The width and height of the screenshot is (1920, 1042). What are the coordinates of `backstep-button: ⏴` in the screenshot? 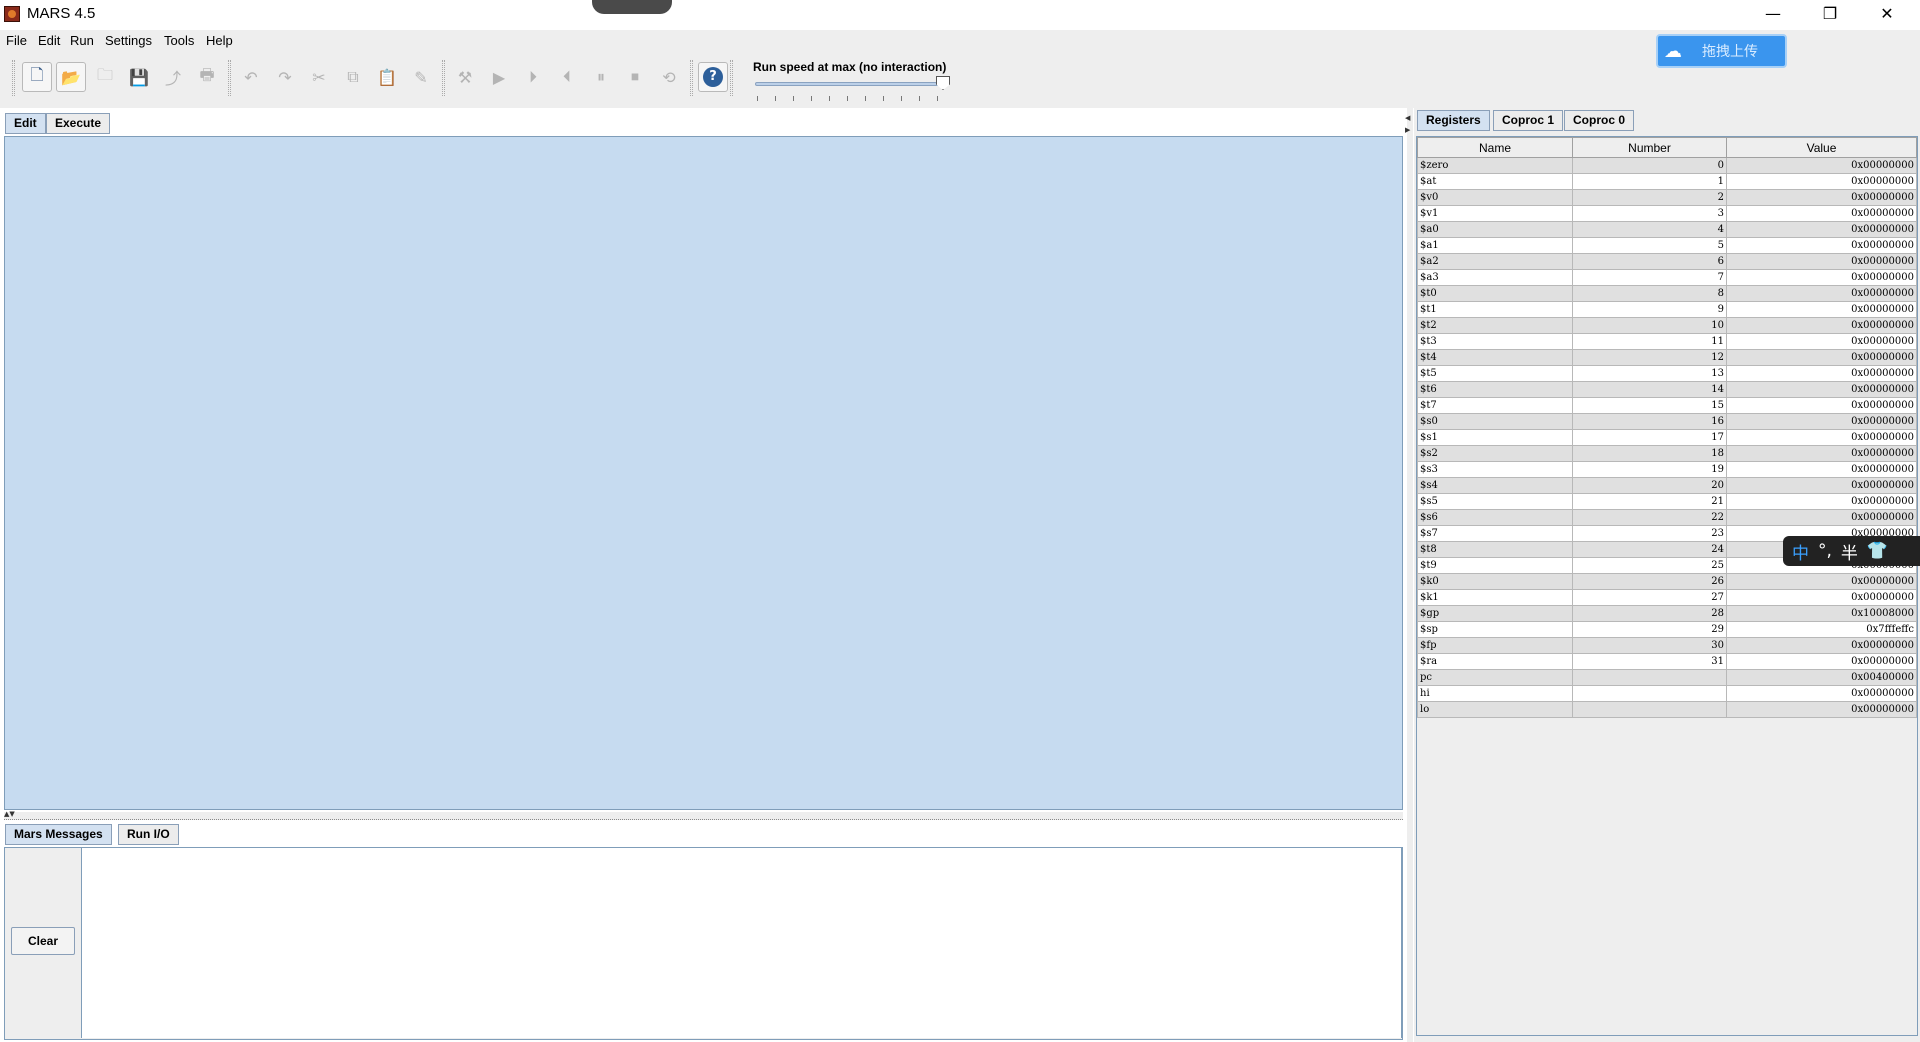 It's located at (567, 77).